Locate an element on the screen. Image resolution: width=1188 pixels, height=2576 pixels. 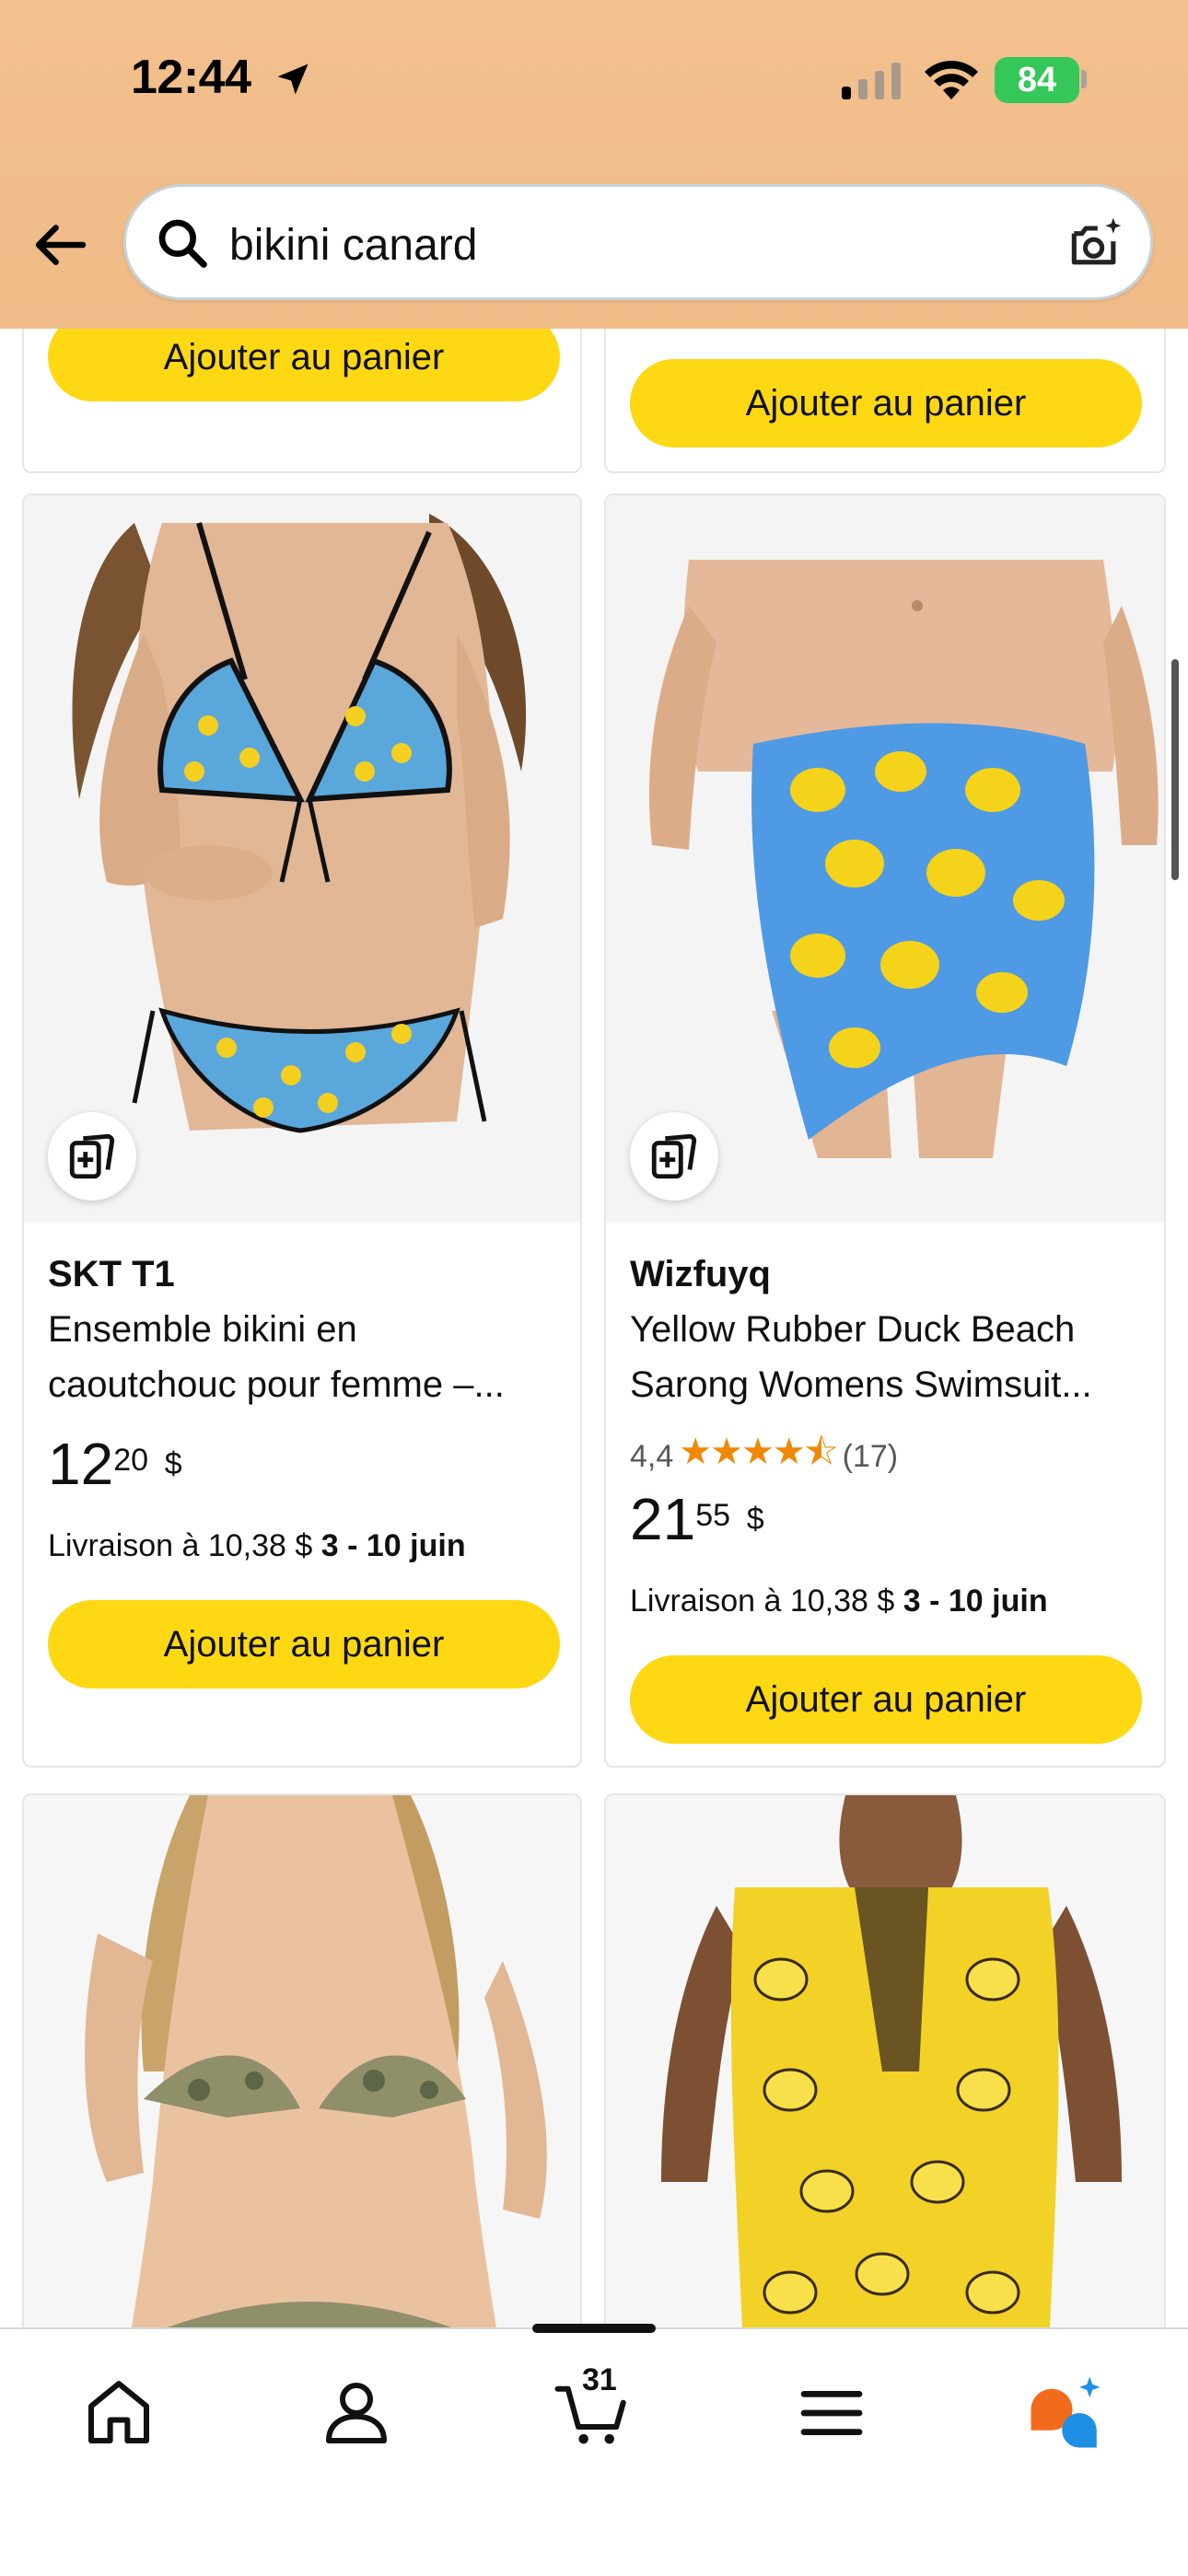
app-header: 12:44 84 bikini canard is located at coordinates (594, 164).